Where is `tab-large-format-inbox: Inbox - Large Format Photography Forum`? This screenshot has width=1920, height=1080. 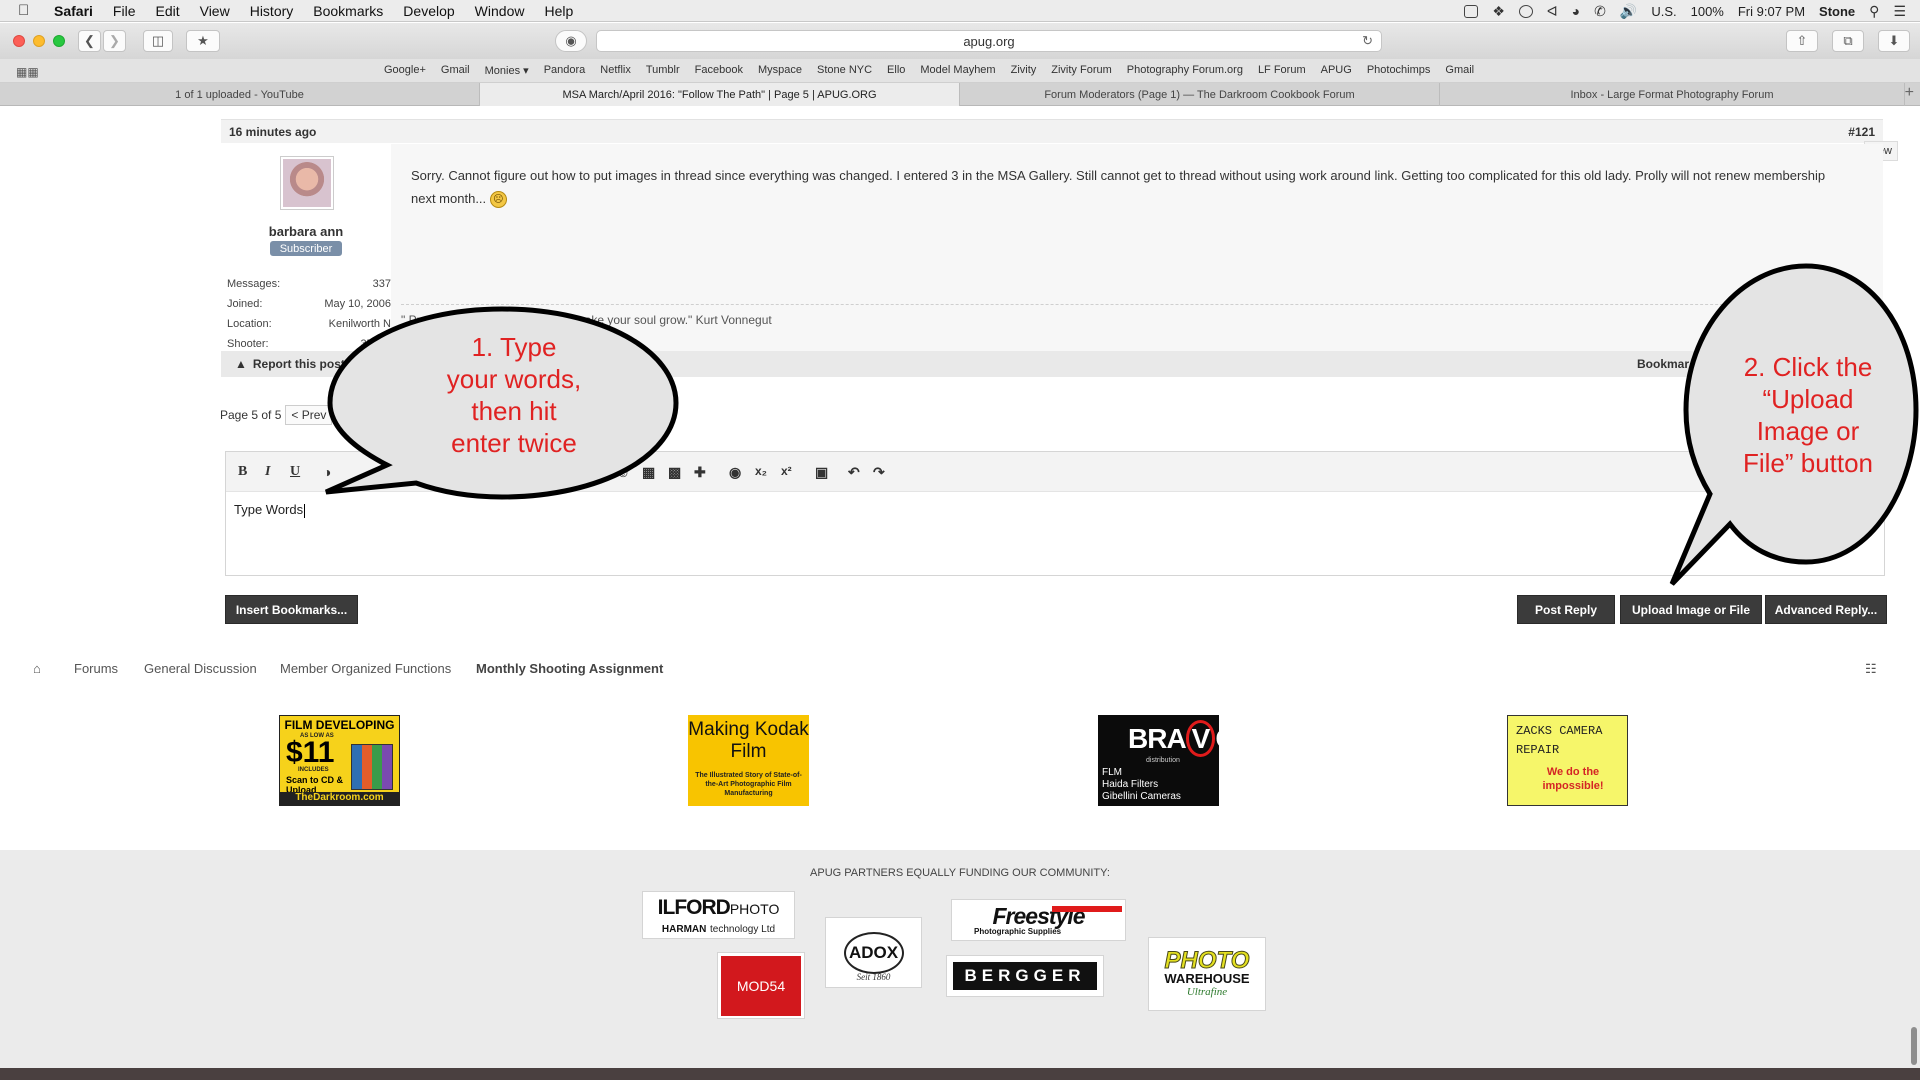
tab-large-format-inbox: Inbox - Large Format Photography Forum is located at coordinates (1672, 94).